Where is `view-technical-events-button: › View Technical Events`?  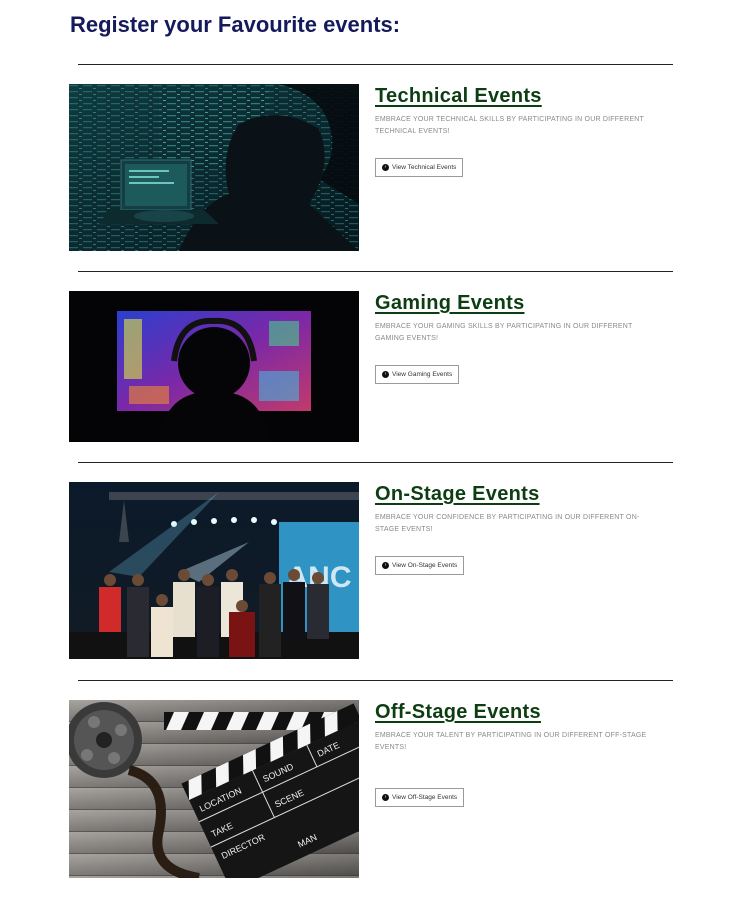 view-technical-events-button: › View Technical Events is located at coordinates (419, 167).